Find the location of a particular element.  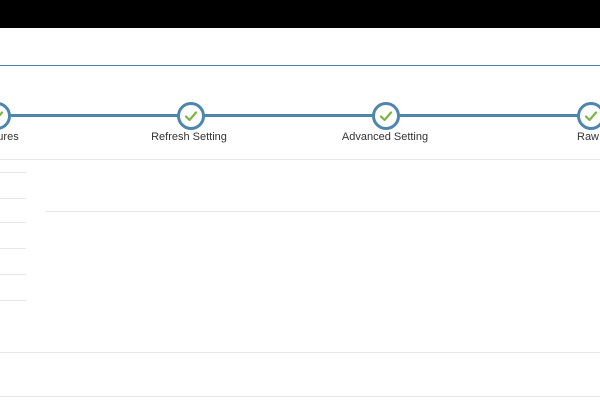

step-2-label: Refresh Setting is located at coordinates (189, 137).